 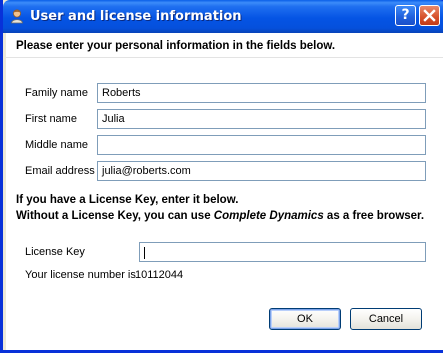 I want to click on license-key-field, so click(x=282, y=252).